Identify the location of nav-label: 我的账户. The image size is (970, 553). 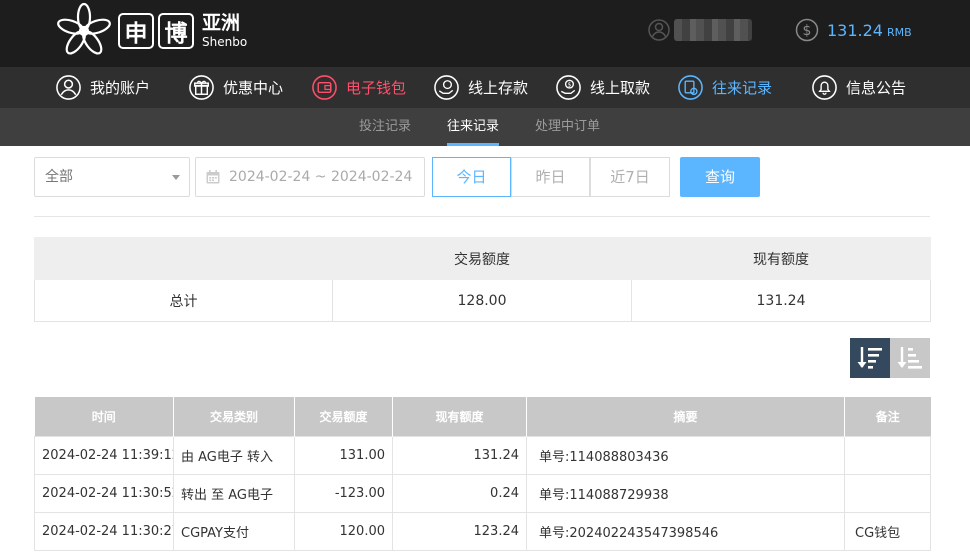
(120, 88).